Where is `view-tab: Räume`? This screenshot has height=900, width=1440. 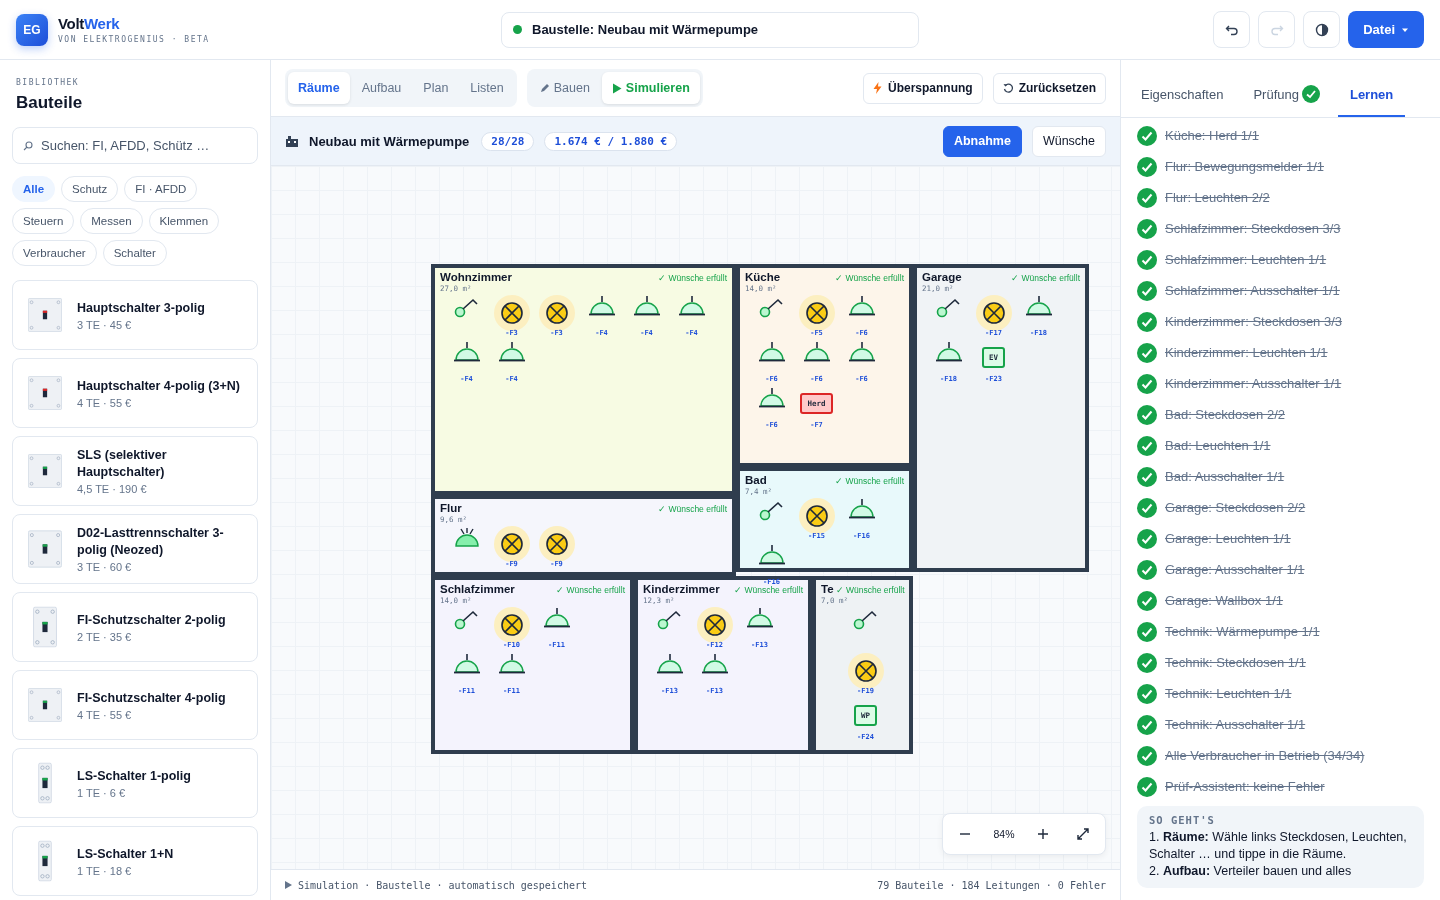 view-tab: Räume is located at coordinates (319, 88).